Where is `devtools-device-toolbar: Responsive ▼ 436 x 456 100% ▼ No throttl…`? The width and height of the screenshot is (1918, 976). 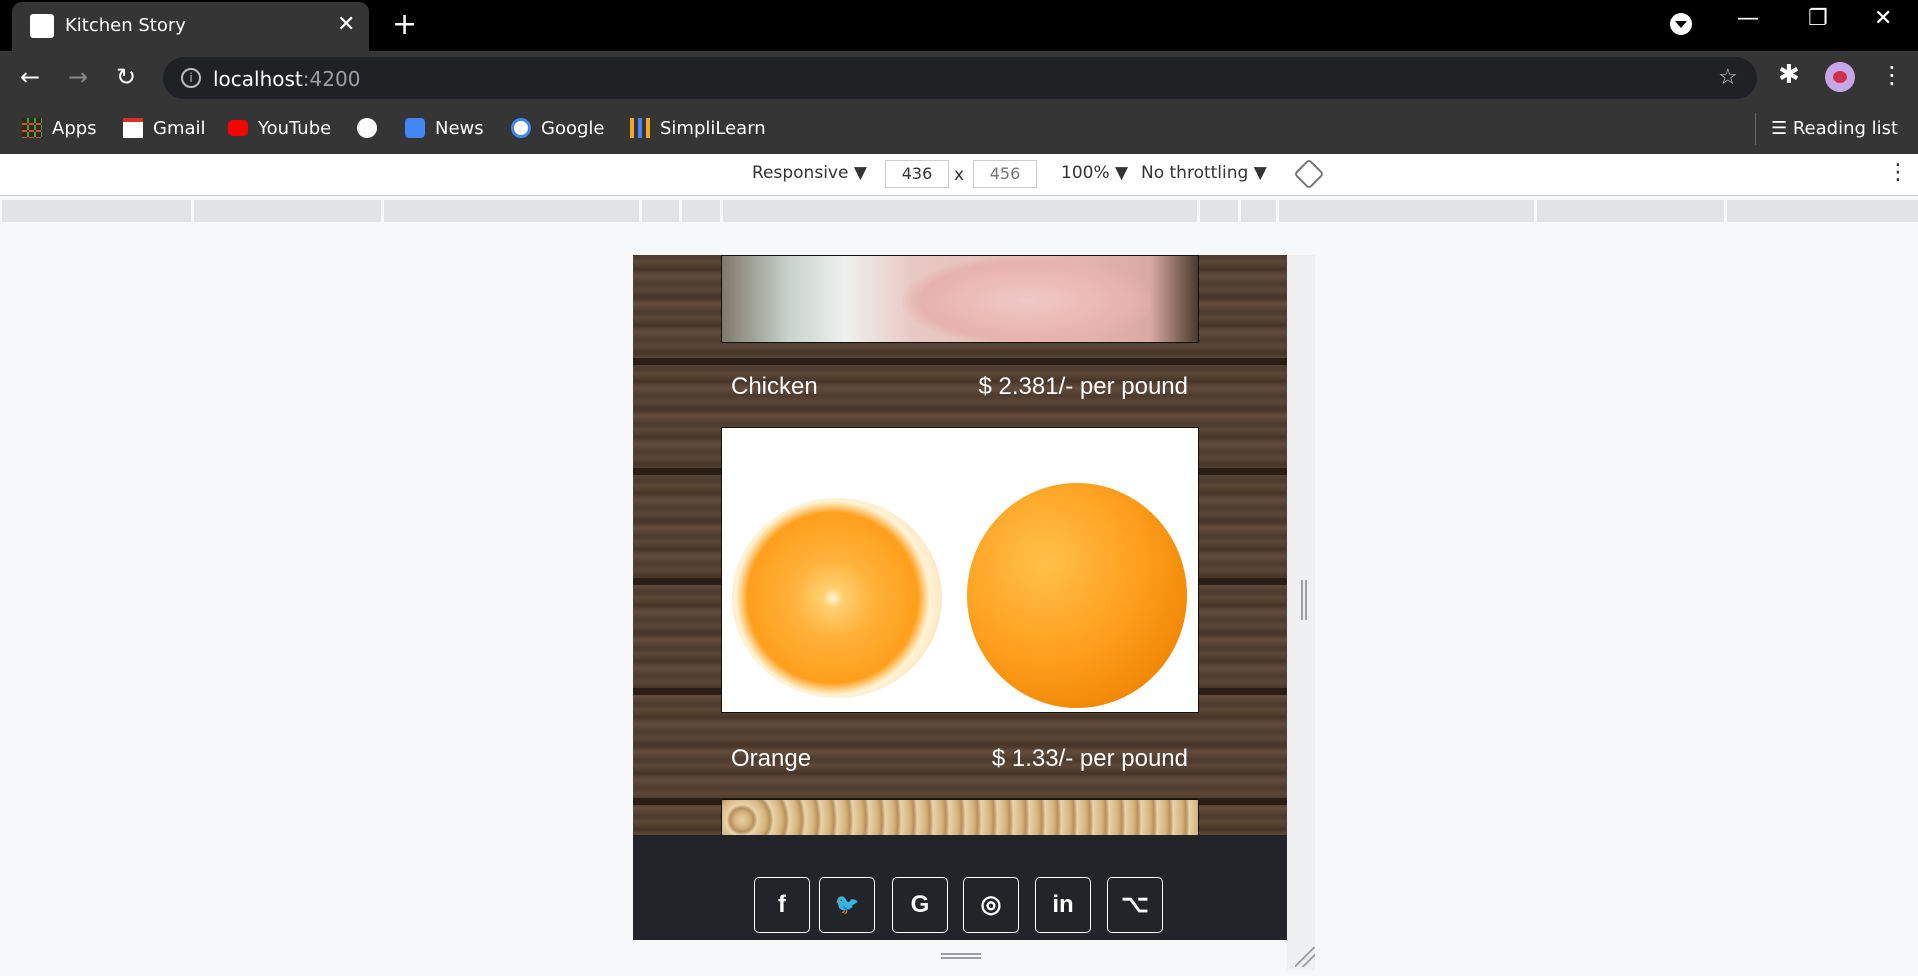
devtools-device-toolbar: Responsive ▼ 436 x 456 100% ▼ No throttl… is located at coordinates (959, 175).